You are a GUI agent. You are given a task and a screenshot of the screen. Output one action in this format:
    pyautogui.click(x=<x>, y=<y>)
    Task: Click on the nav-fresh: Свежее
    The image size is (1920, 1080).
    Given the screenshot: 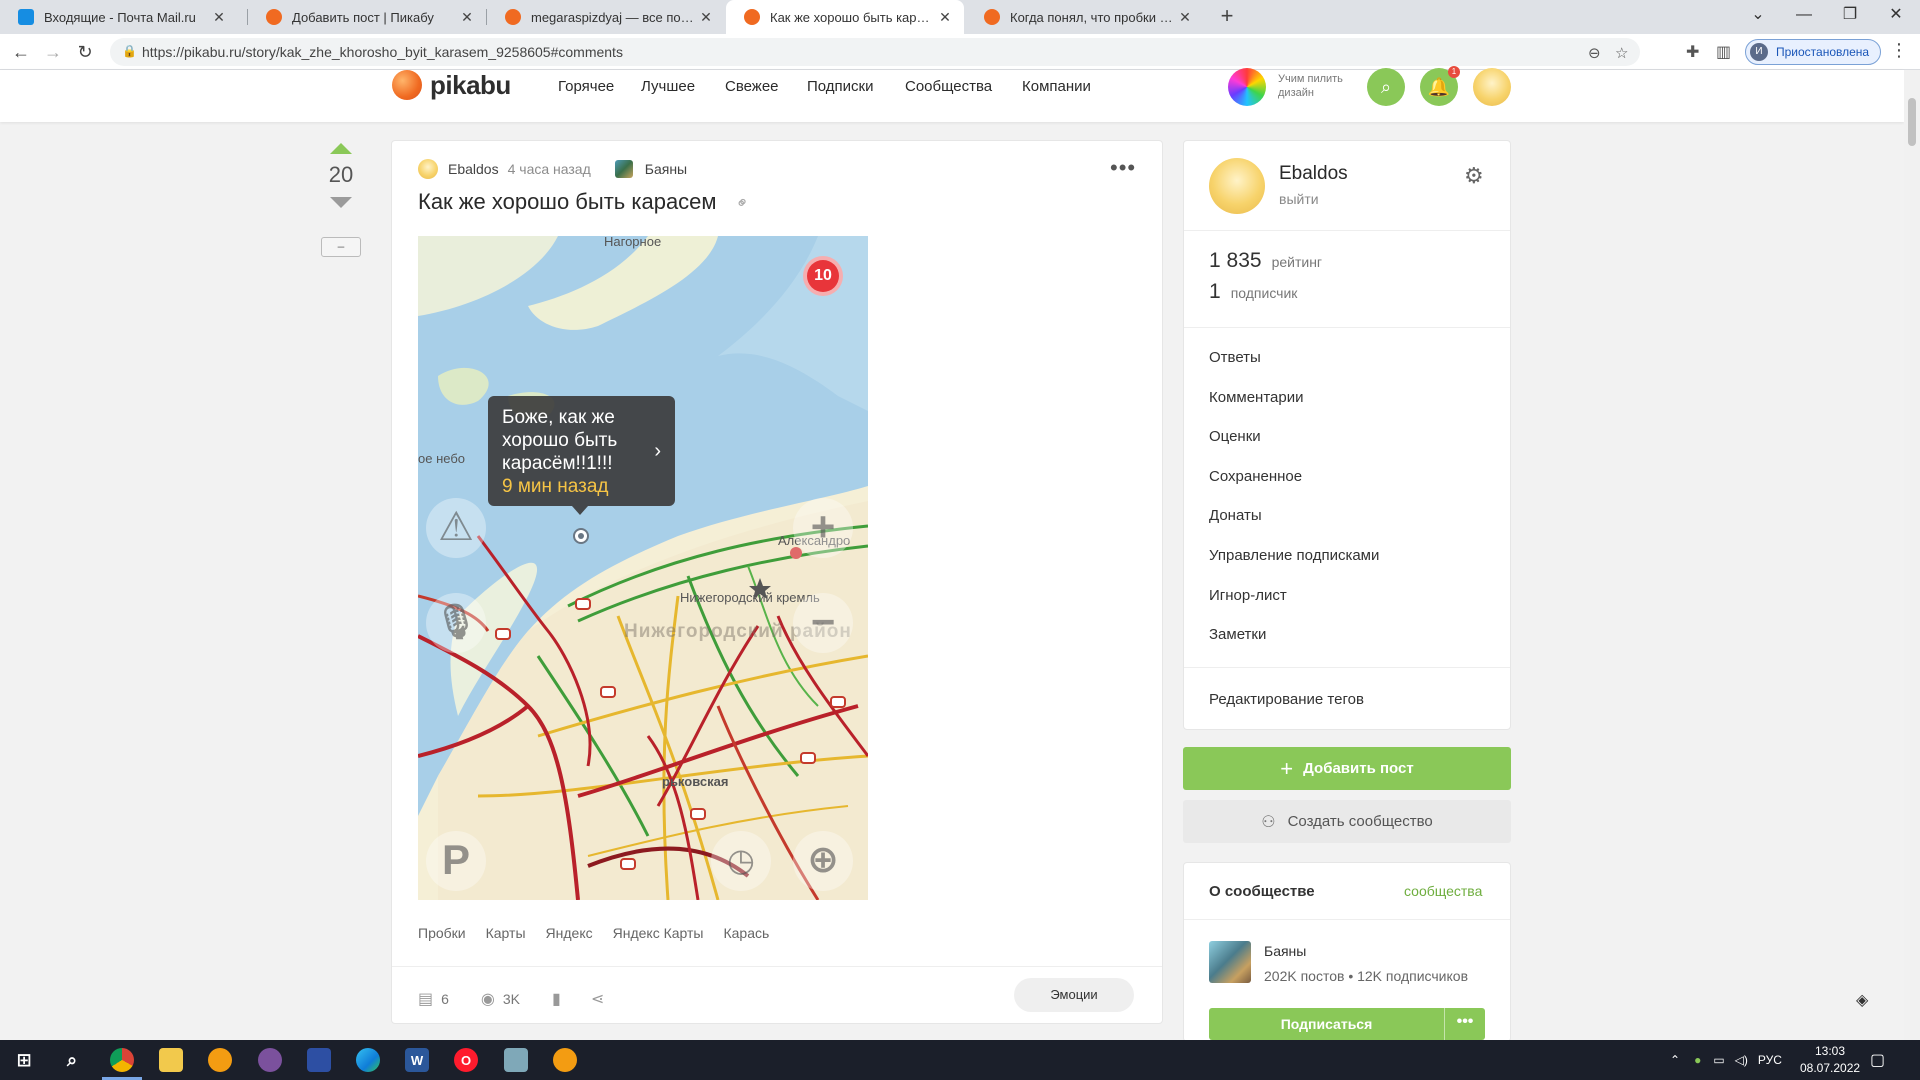 What is the action you would take?
    pyautogui.click(x=752, y=86)
    